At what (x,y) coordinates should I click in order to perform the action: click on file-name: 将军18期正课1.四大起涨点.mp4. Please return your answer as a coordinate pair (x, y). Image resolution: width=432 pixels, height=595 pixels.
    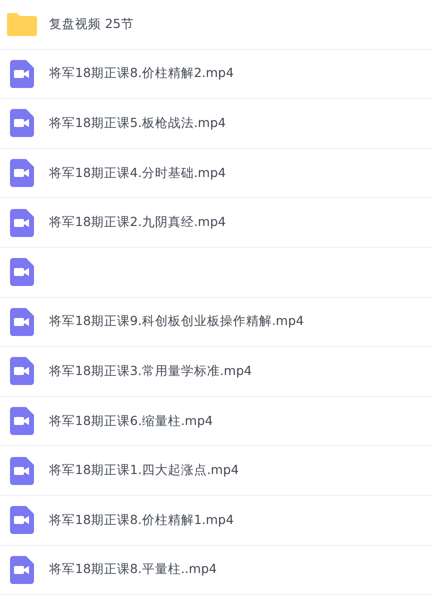
    Looking at the image, I should click on (144, 471).